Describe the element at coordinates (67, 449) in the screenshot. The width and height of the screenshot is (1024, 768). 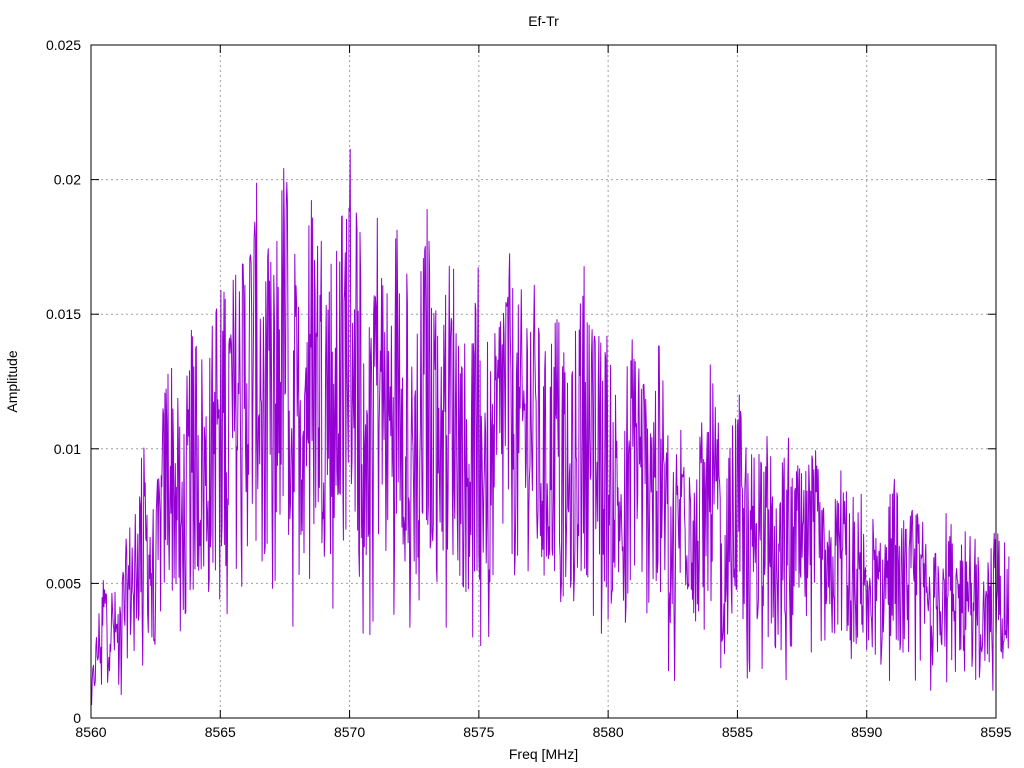
I see `y-tick-label: 0.01` at that location.